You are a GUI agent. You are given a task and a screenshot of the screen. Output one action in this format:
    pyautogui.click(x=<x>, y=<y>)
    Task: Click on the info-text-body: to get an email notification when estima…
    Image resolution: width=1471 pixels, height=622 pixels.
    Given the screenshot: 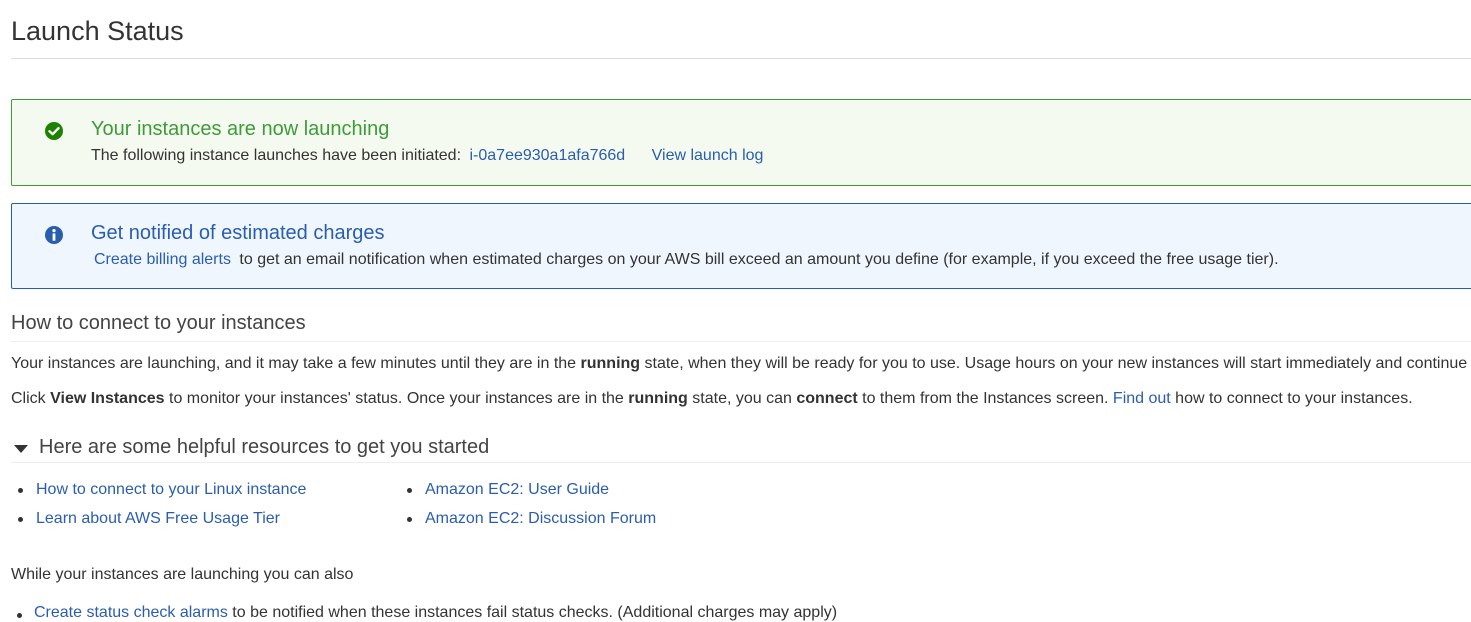 What is the action you would take?
    pyautogui.click(x=759, y=259)
    